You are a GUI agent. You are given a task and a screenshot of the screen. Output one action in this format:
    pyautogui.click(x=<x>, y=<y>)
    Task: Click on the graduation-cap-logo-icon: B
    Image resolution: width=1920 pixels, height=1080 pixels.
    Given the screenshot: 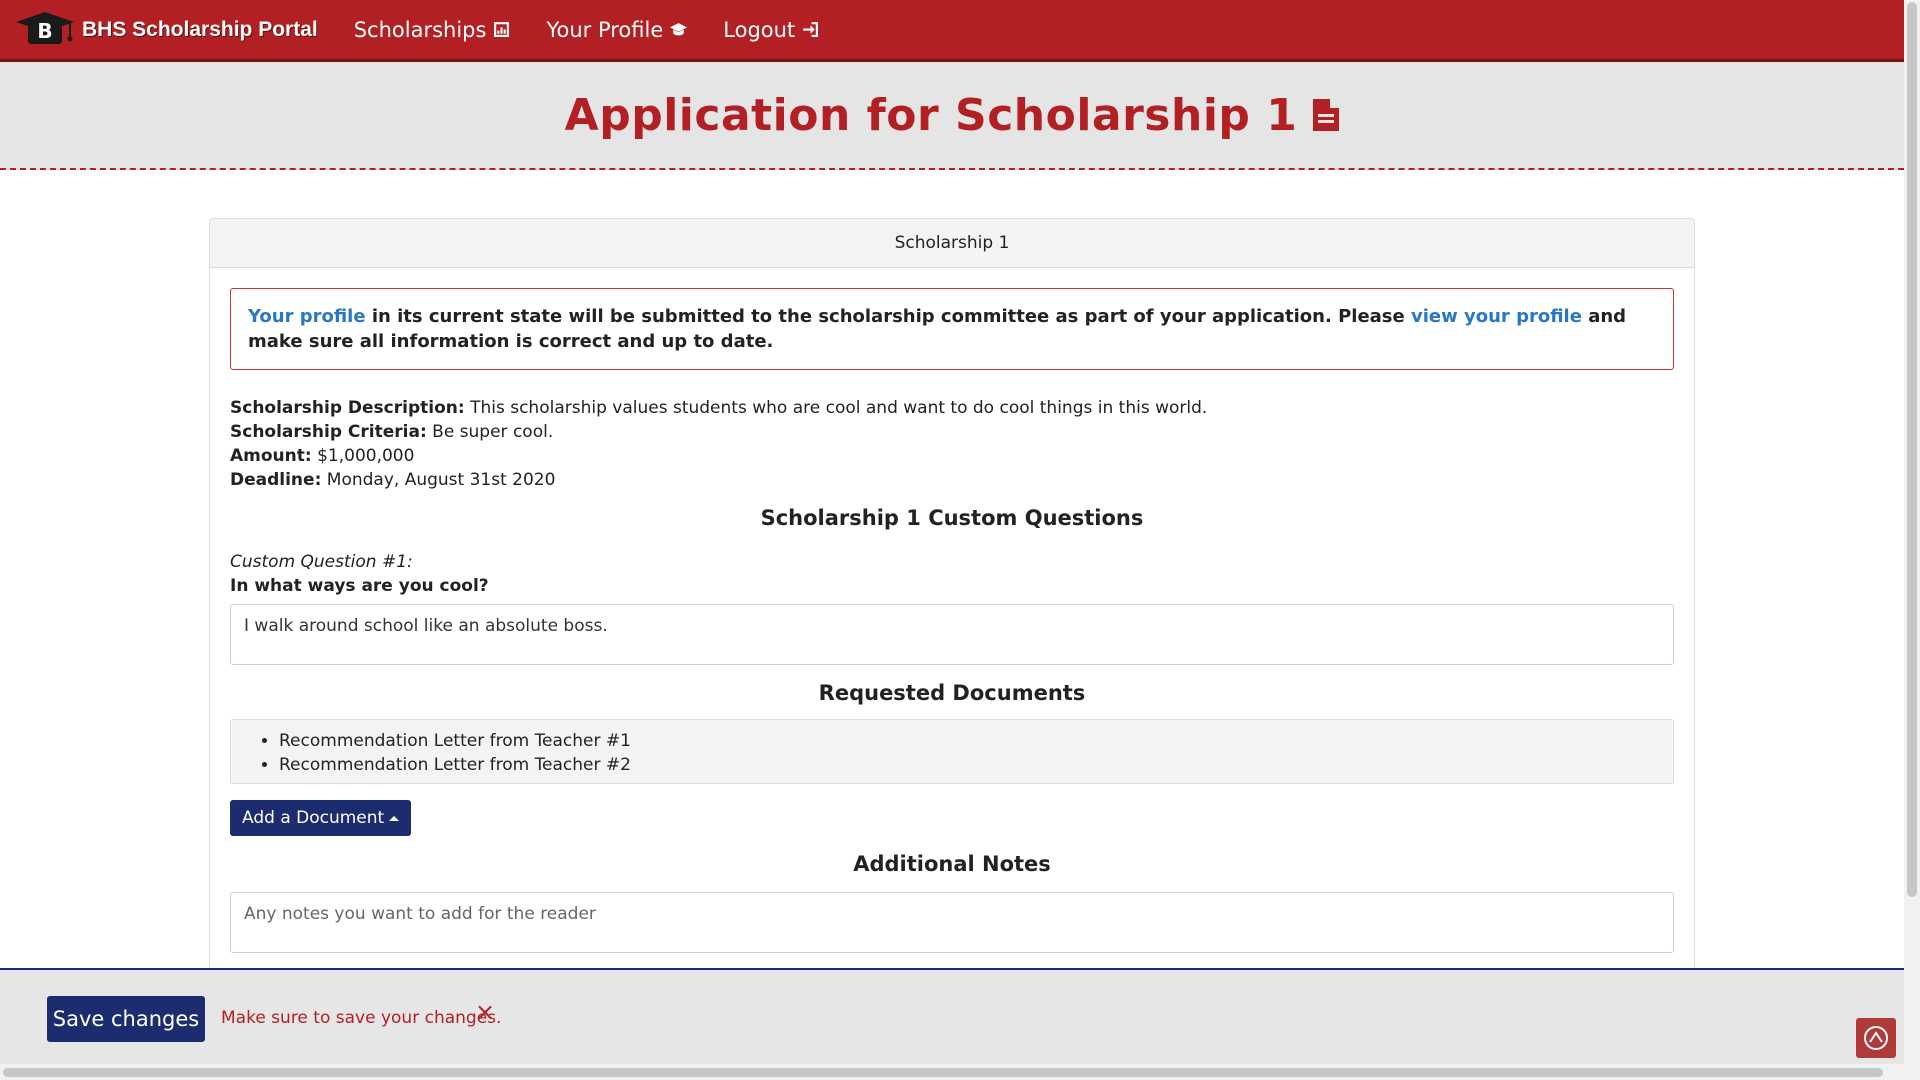 What is the action you would take?
    pyautogui.click(x=45, y=30)
    